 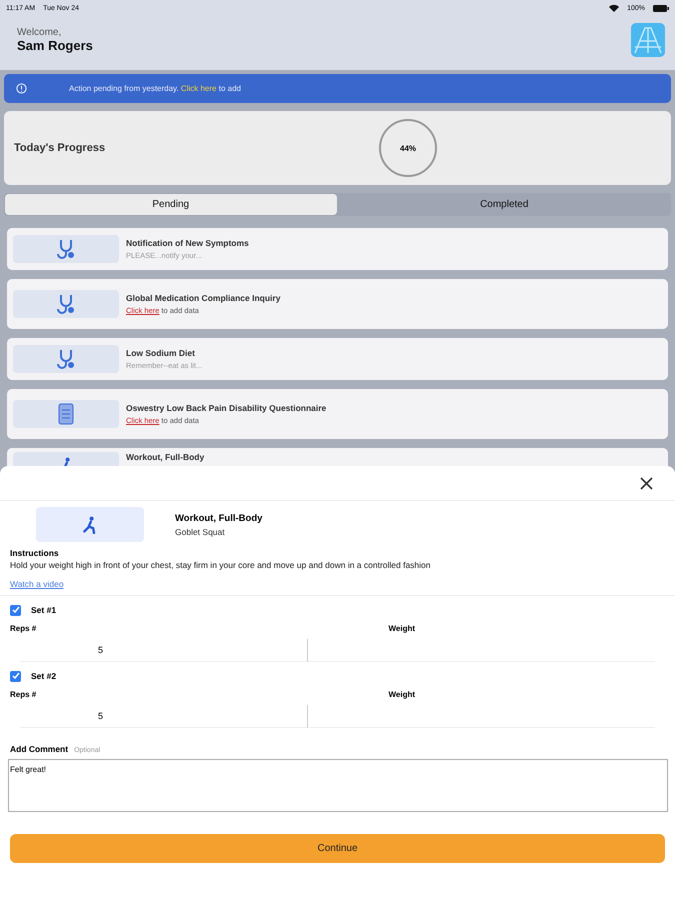 I want to click on task-title: Global Medication Compliance Inquiry, so click(x=203, y=298).